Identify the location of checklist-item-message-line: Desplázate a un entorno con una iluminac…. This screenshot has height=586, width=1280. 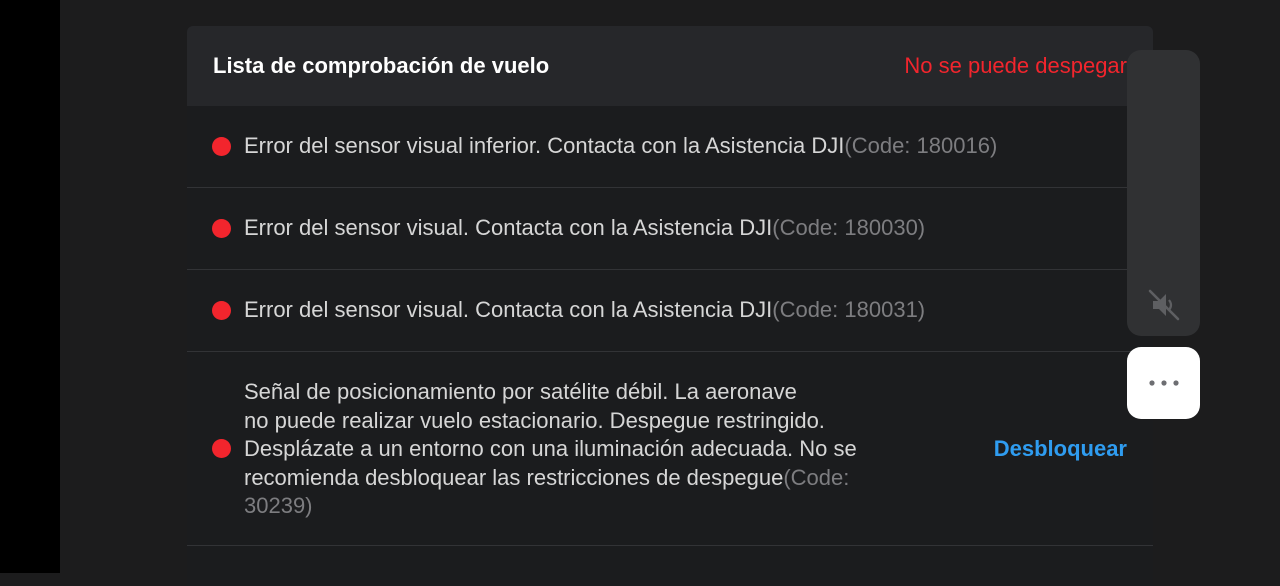
(550, 448).